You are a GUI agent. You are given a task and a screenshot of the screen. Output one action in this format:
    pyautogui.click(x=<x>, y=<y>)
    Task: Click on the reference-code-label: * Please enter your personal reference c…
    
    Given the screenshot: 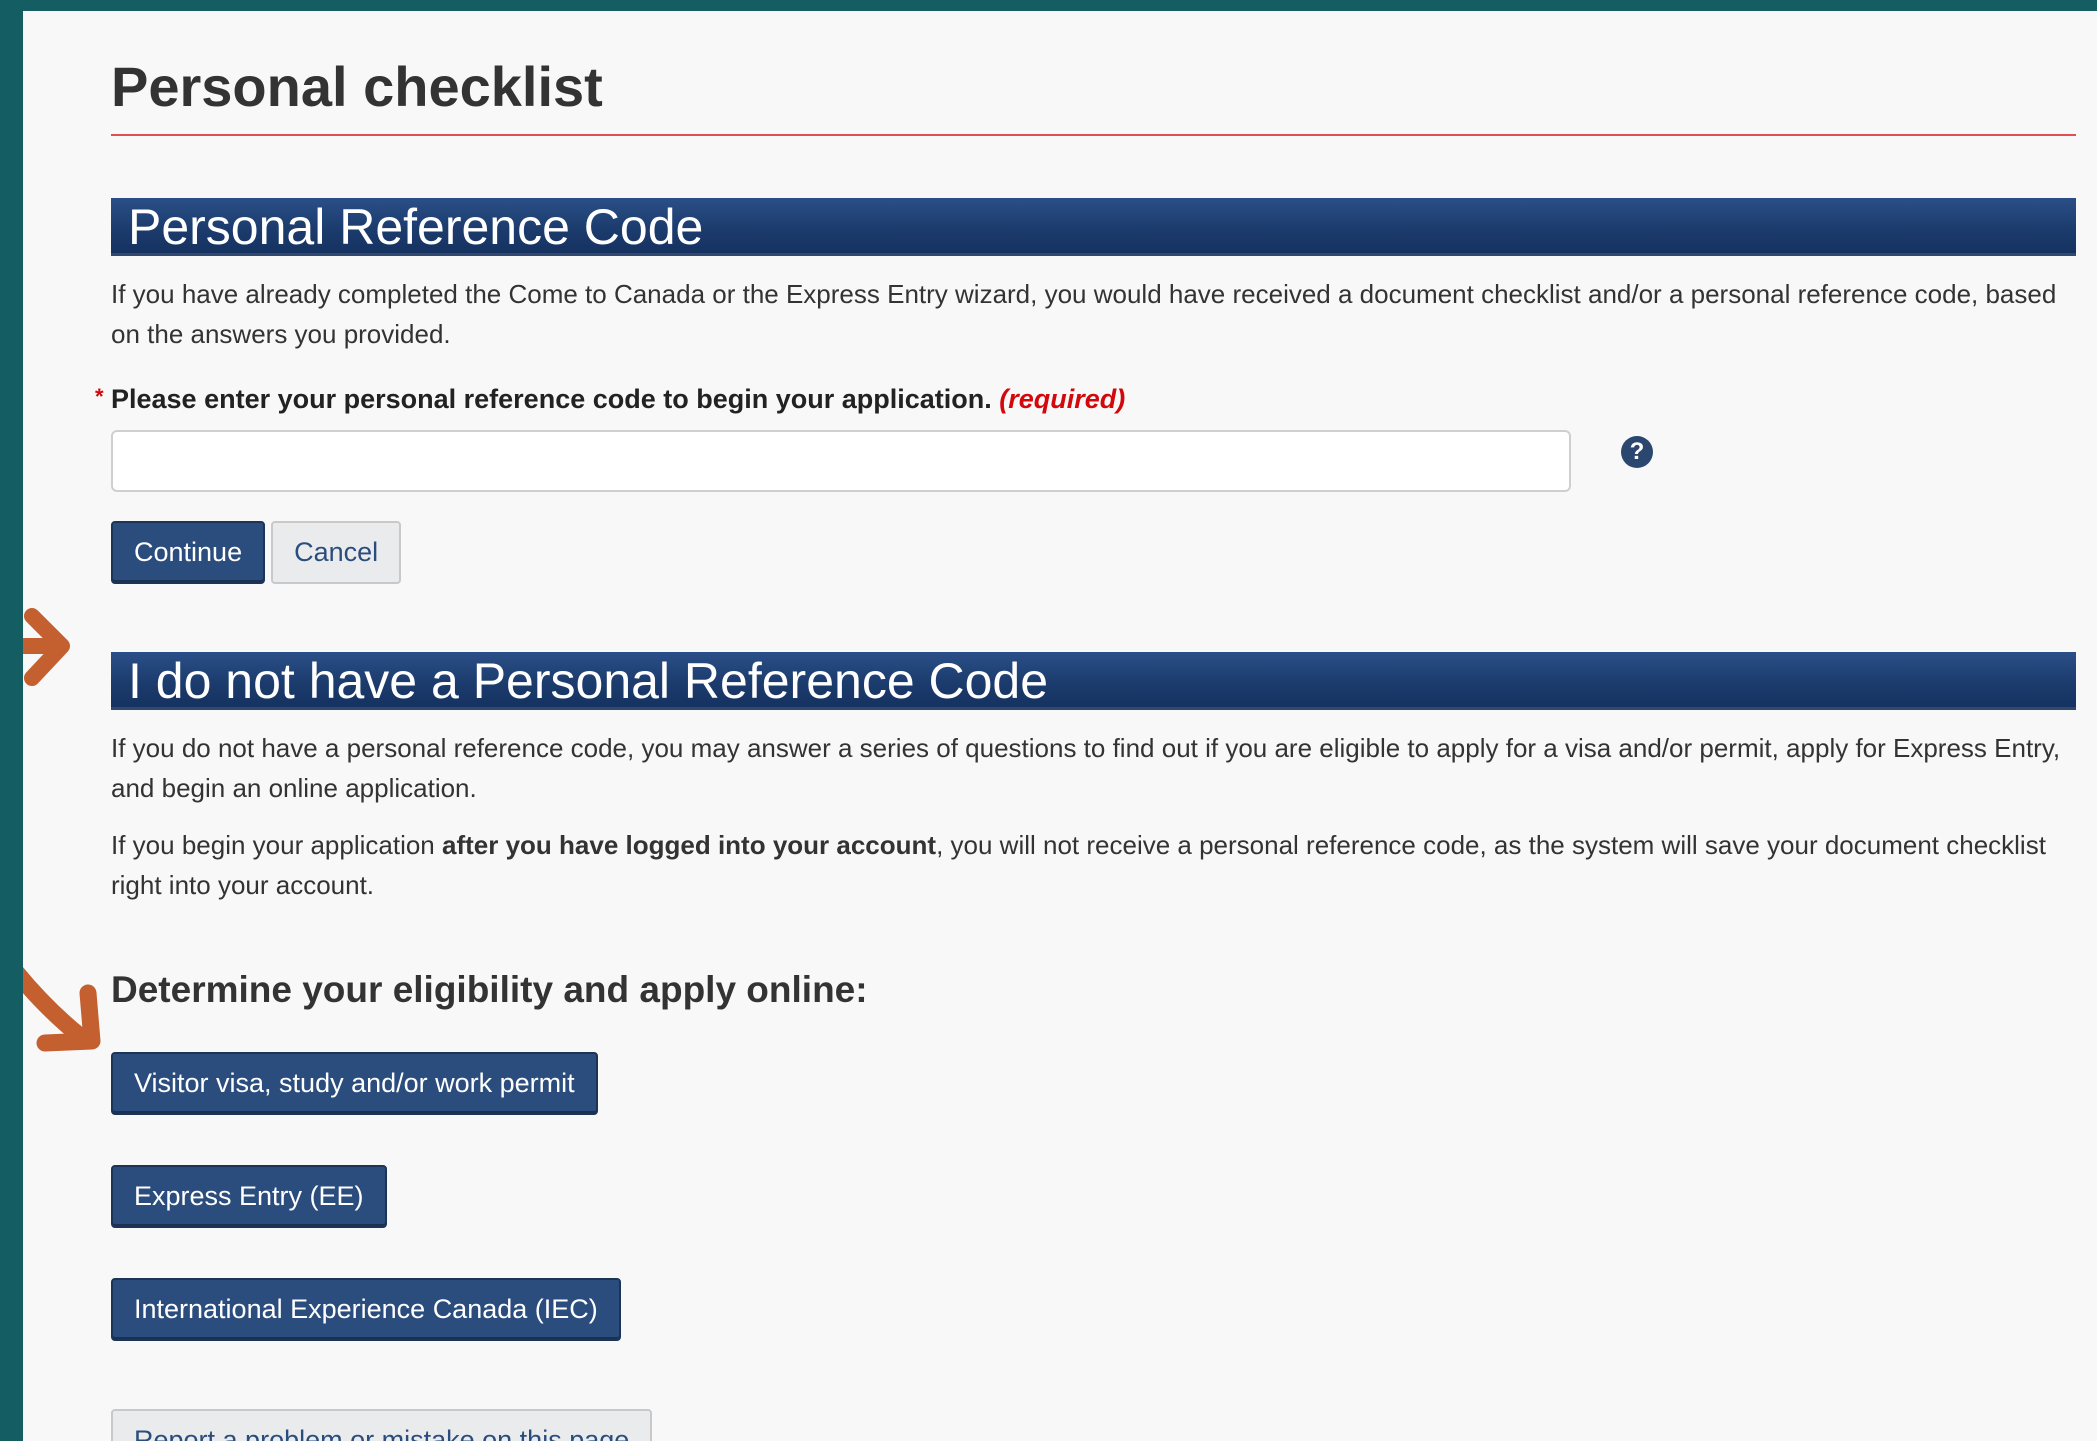 What is the action you would take?
    pyautogui.click(x=1085, y=399)
    